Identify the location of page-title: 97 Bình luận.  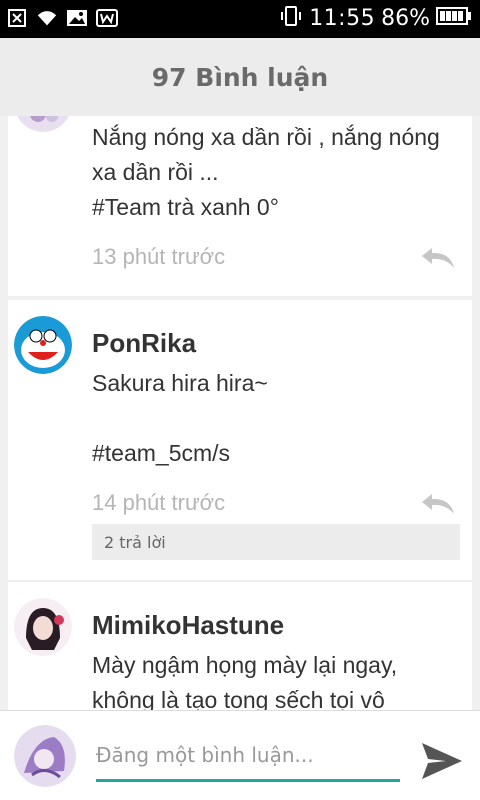
(240, 77).